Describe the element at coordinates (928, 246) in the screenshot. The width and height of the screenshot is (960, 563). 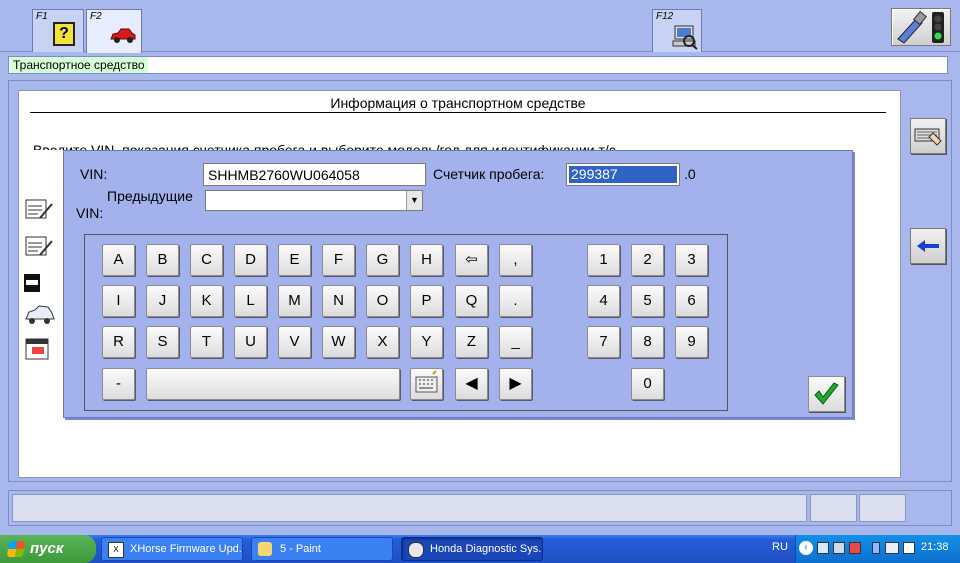
I see `back-button` at that location.